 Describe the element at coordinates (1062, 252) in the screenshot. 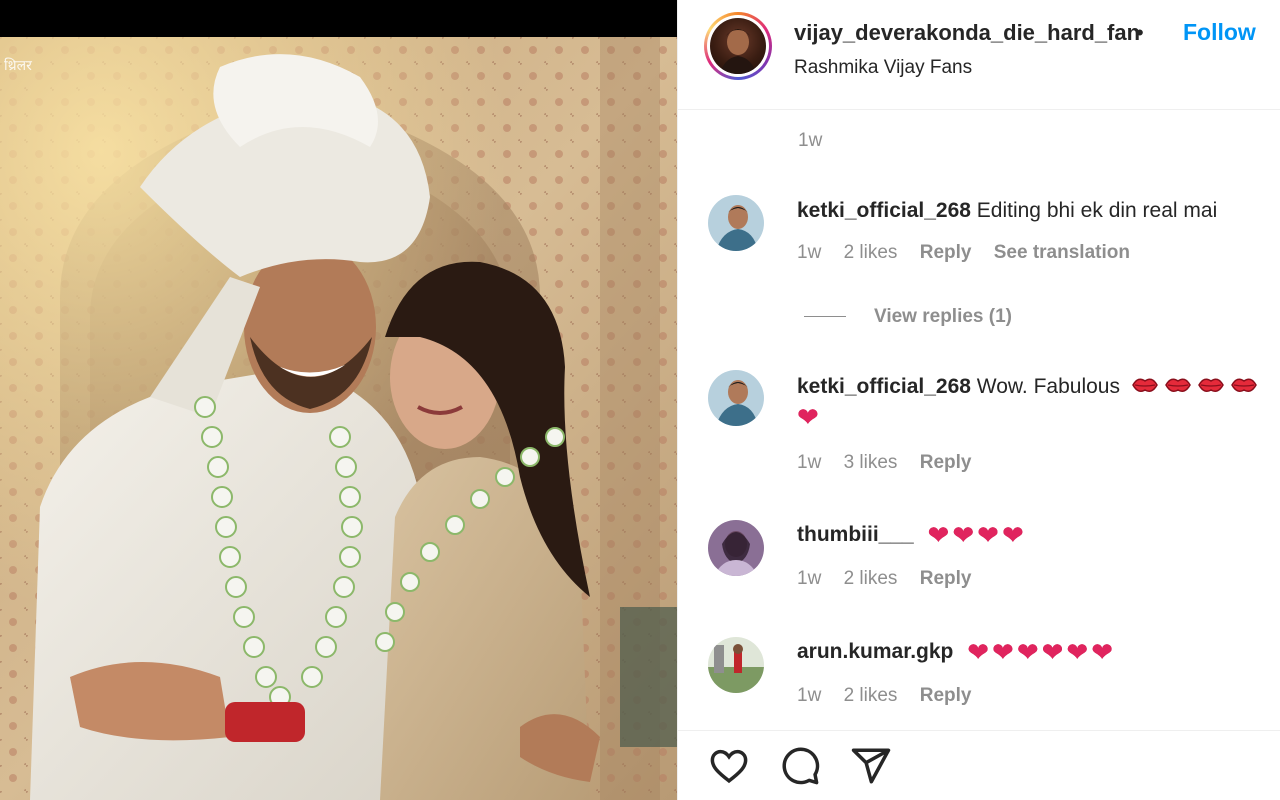

I see `see-translation-link: See translation` at that location.